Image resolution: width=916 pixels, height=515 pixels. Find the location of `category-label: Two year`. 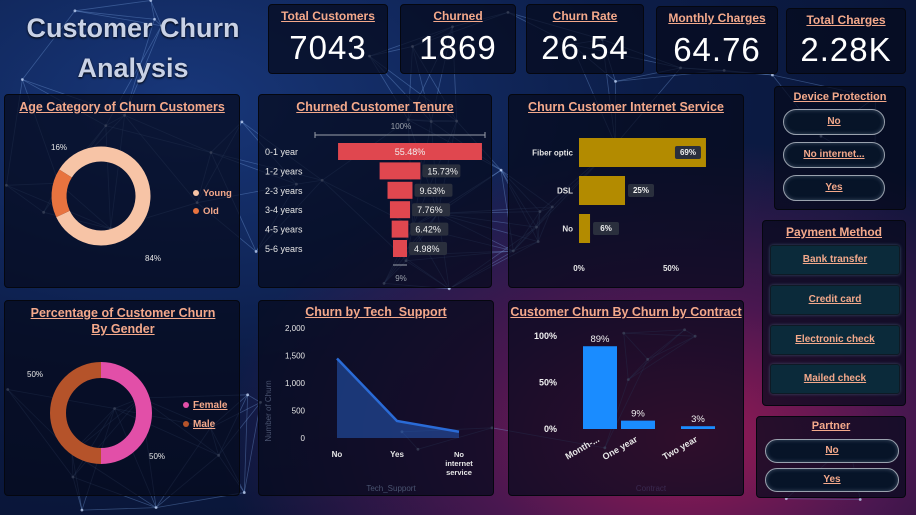

category-label: Two year is located at coordinates (680, 448).